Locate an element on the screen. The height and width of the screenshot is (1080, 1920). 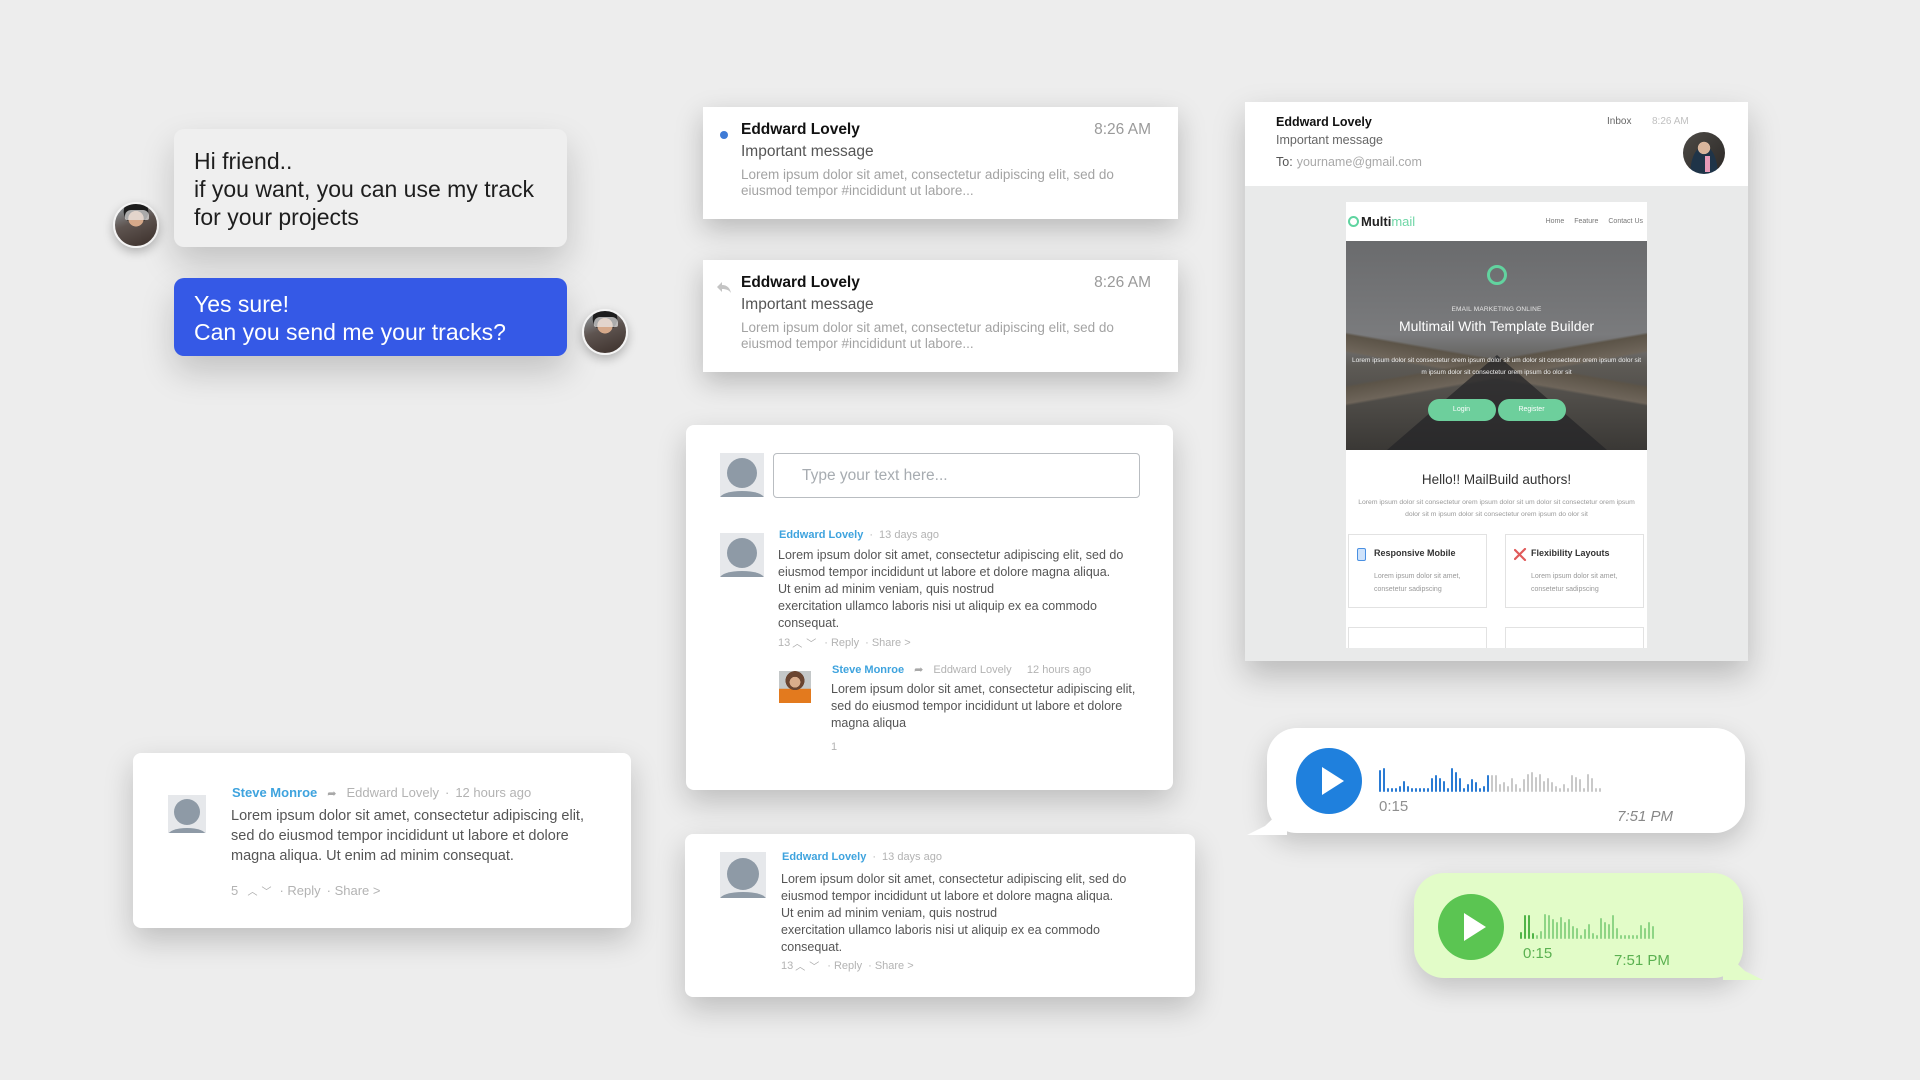
nav-home-link: Home is located at coordinates (1555, 221).